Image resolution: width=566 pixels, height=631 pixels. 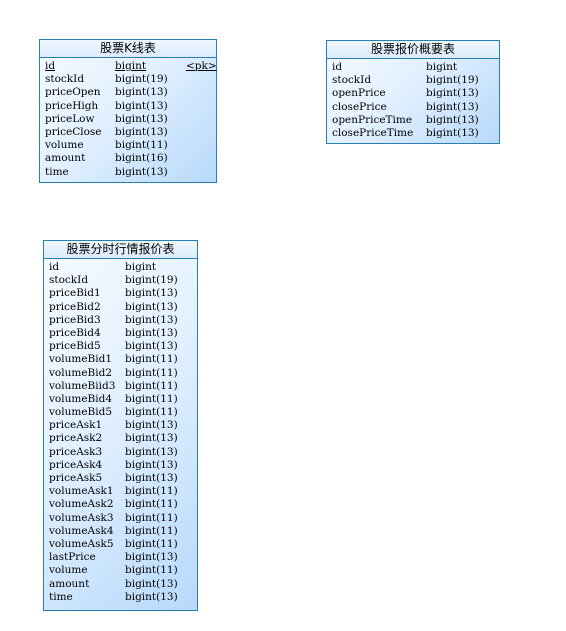 I want to click on attribute-name: volumeAsk4, so click(x=81, y=530).